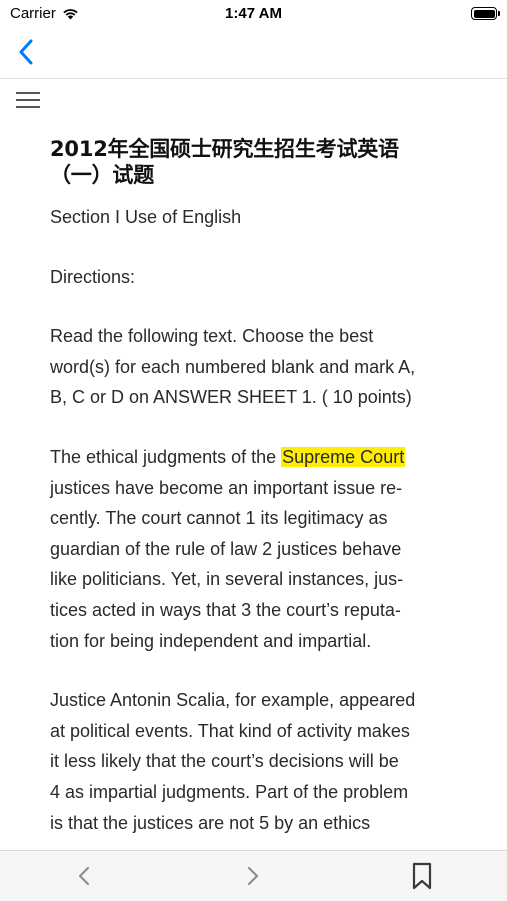 The image size is (507, 901). I want to click on article-title-line: 2012年全国硕士研究生招生考试英语, so click(224, 149).